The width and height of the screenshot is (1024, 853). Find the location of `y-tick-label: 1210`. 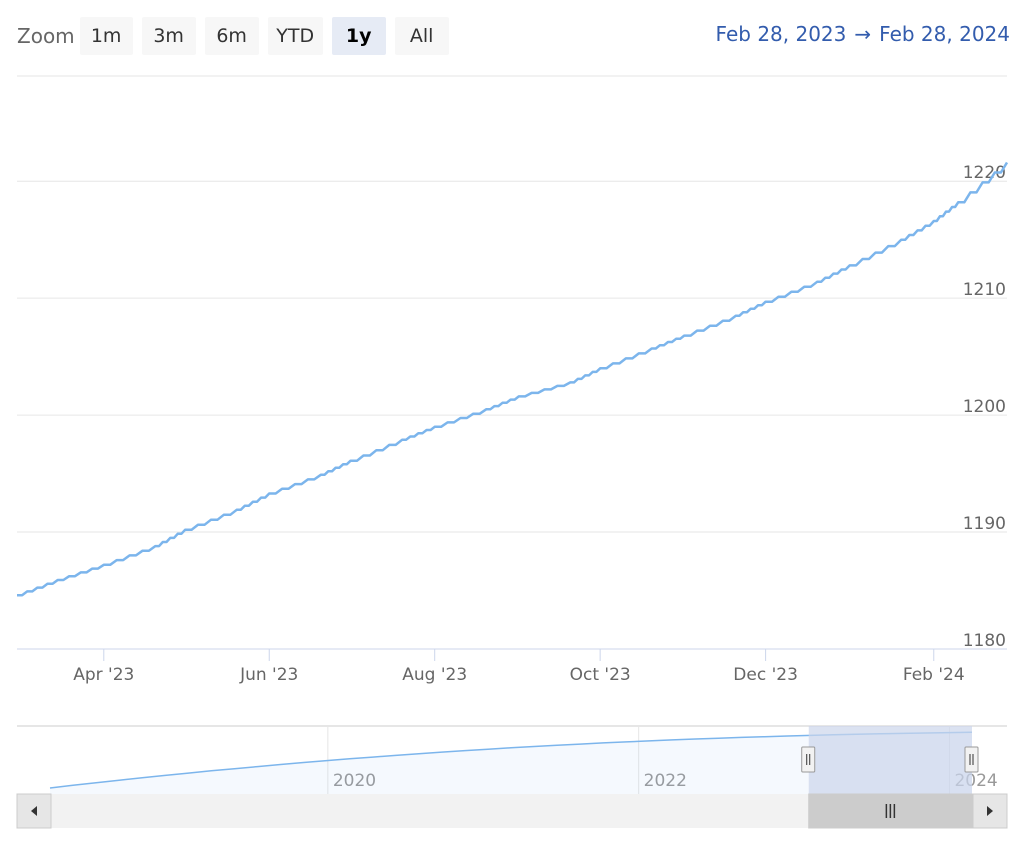

y-tick-label: 1210 is located at coordinates (984, 290).